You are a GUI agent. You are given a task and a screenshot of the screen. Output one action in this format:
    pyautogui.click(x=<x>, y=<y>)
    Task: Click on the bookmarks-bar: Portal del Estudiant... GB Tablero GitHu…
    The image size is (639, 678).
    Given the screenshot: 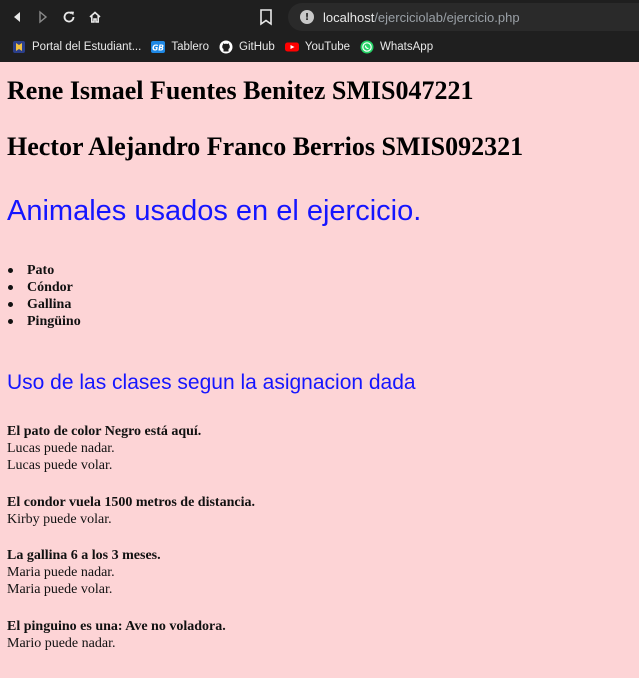 What is the action you would take?
    pyautogui.click(x=319, y=47)
    